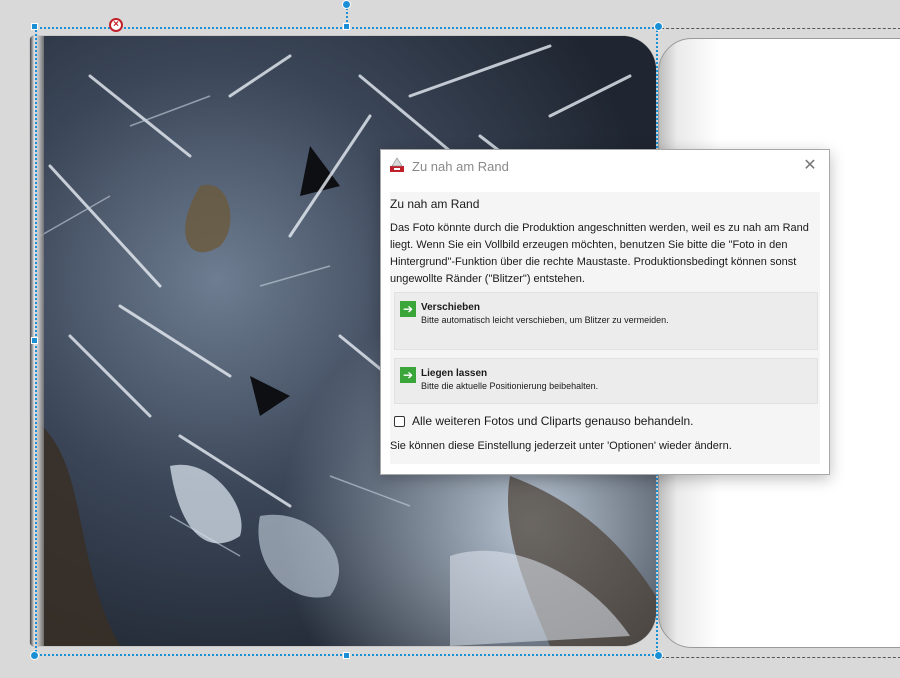 The height and width of the screenshot is (678, 900). Describe the element at coordinates (605, 166) in the screenshot. I see `dialog-titlebar: Zu nah am Rand ✕` at that location.